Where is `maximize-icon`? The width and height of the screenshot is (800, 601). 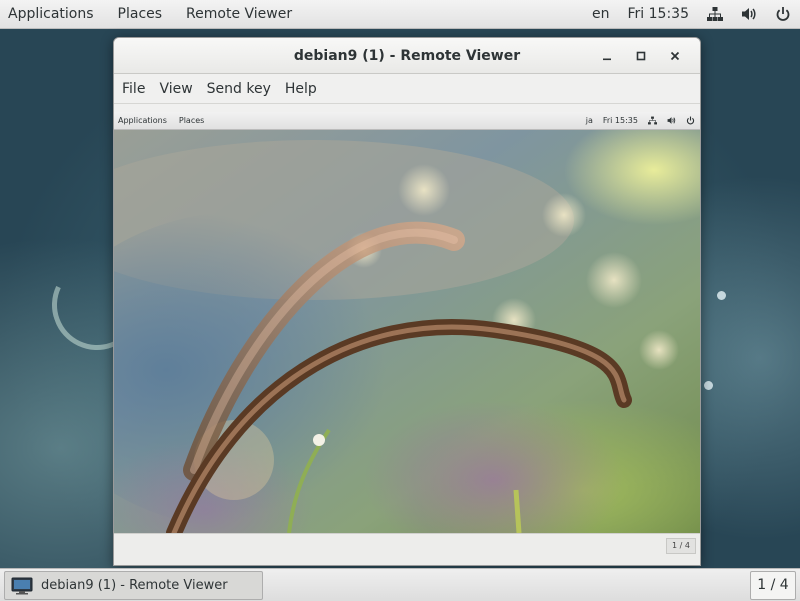
maximize-icon is located at coordinates (641, 55).